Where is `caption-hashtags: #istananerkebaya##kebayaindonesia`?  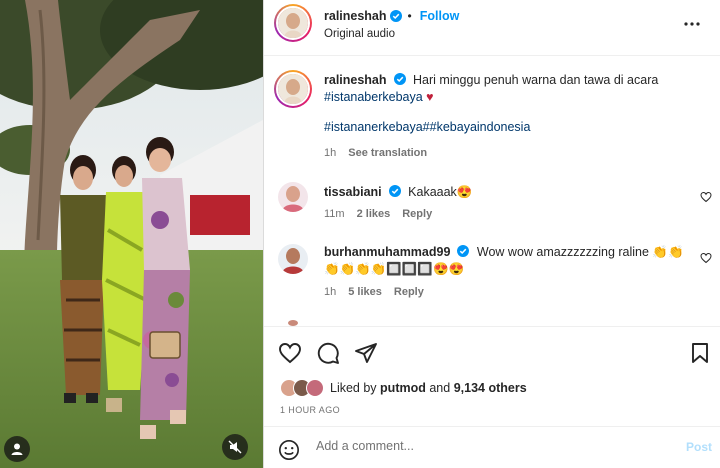
caption-hashtags: #istananerkebaya##kebayaindonesia is located at coordinates (427, 127).